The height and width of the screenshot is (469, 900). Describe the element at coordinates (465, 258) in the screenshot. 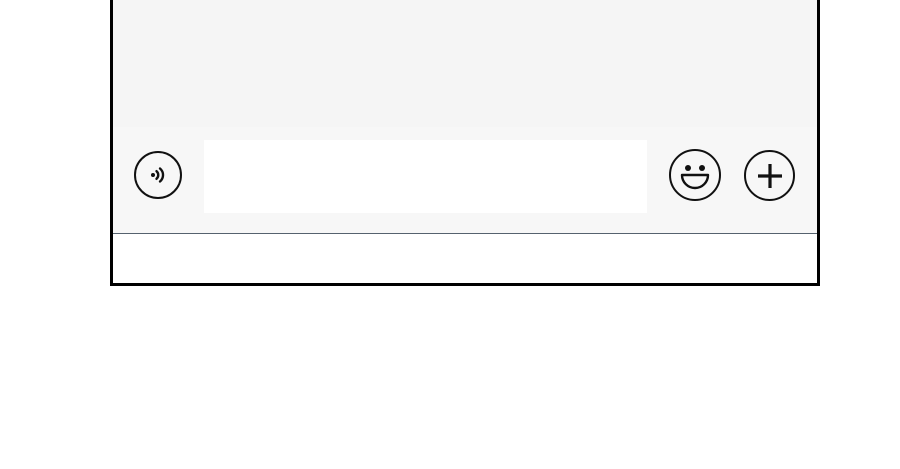

I see `bottom-strip` at that location.